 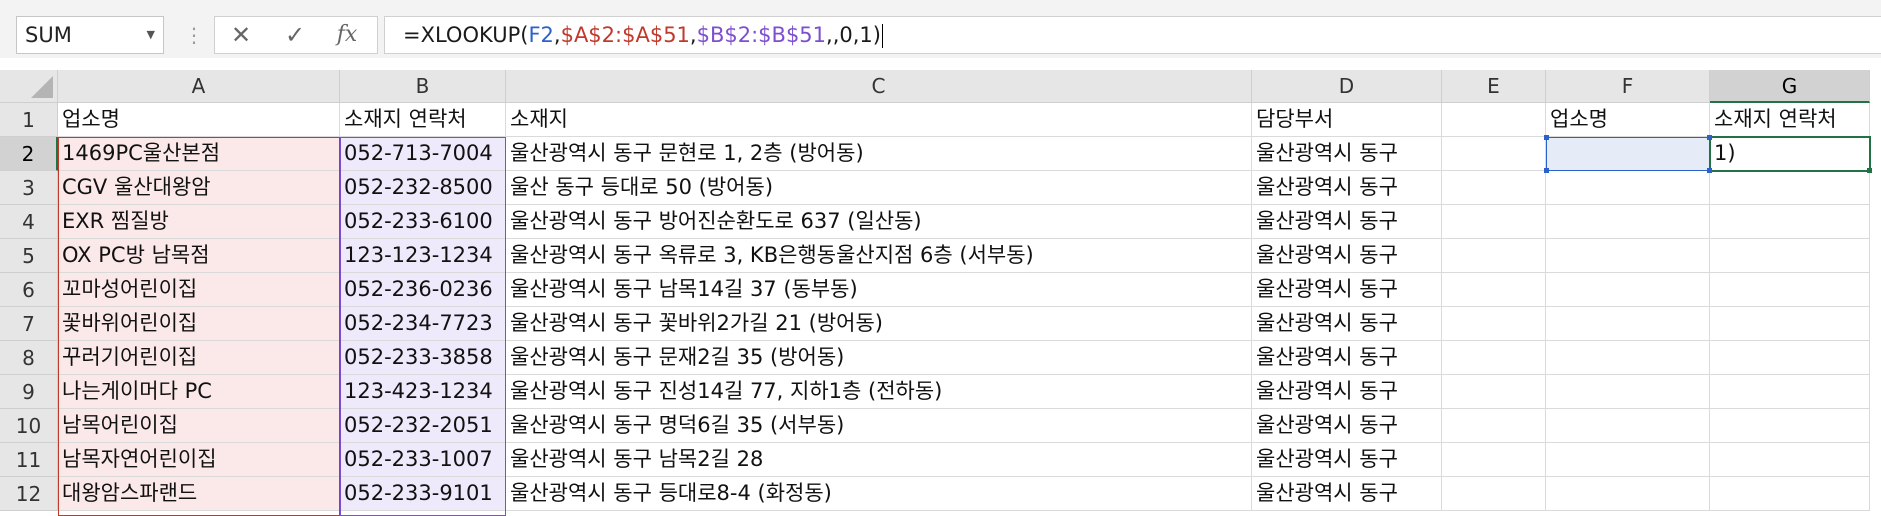 What do you see at coordinates (1347, 494) in the screenshot?
I see `cell-d12: 울산광역시 동구` at bounding box center [1347, 494].